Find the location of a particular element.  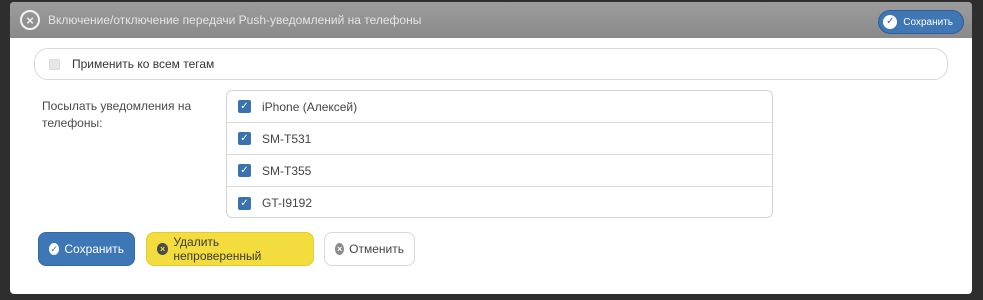

titlebar-save-button: ✓ Сохранить is located at coordinates (921, 22).